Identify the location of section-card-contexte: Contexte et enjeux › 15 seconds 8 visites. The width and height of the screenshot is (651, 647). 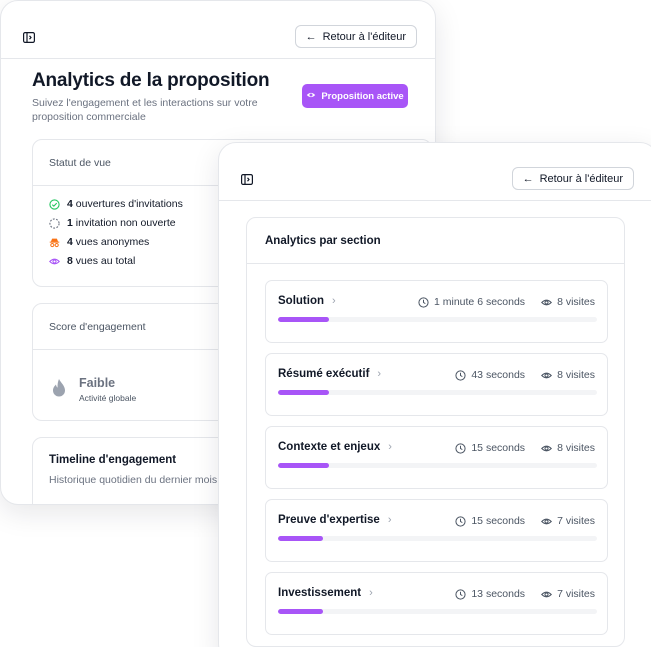
(436, 457).